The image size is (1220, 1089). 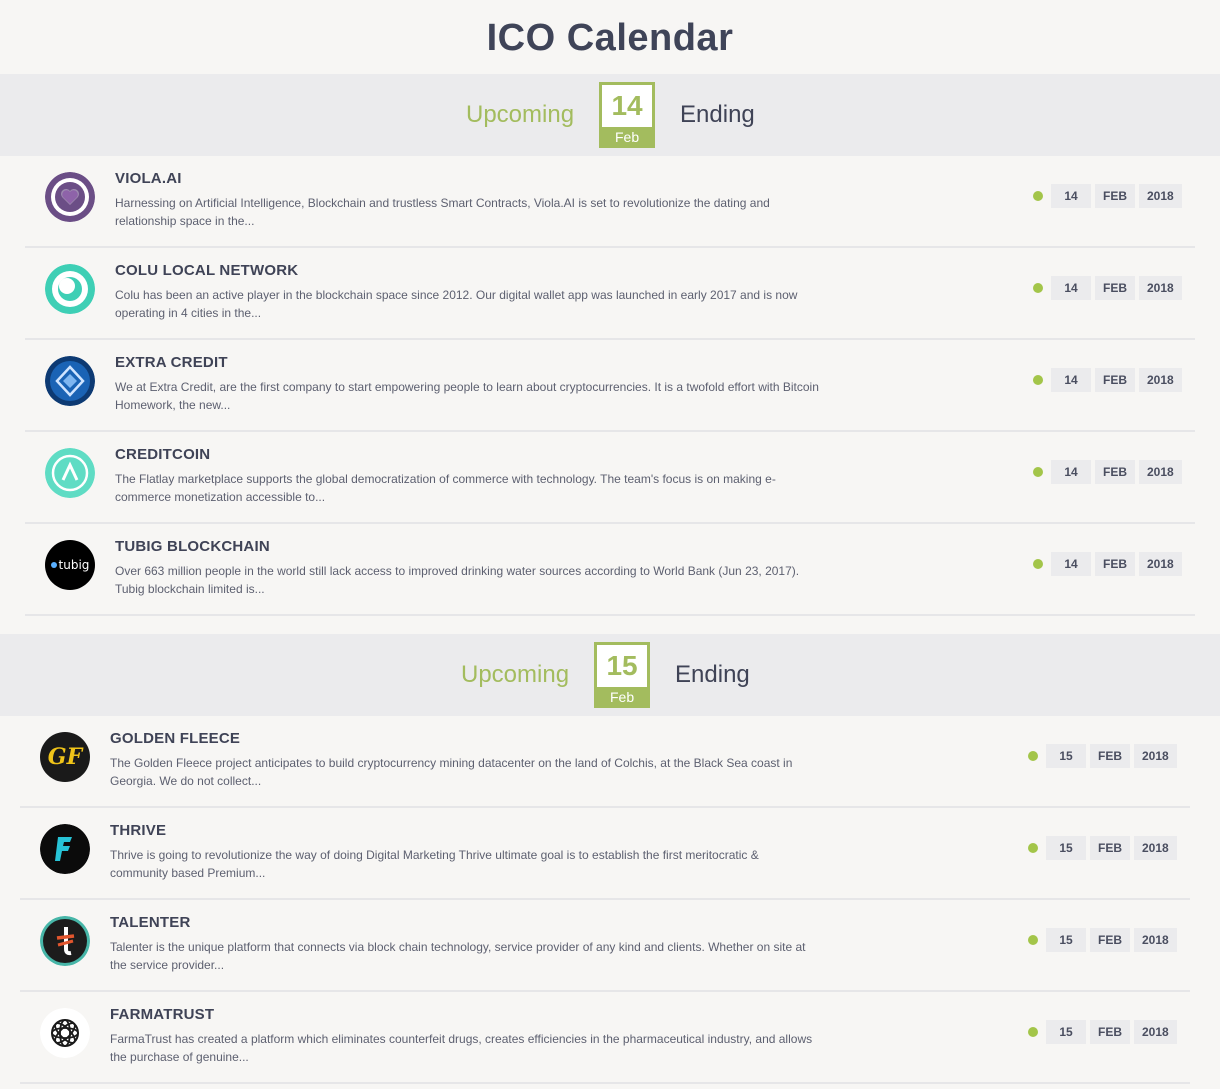 What do you see at coordinates (65, 941) in the screenshot?
I see `talenter-logo-icon` at bounding box center [65, 941].